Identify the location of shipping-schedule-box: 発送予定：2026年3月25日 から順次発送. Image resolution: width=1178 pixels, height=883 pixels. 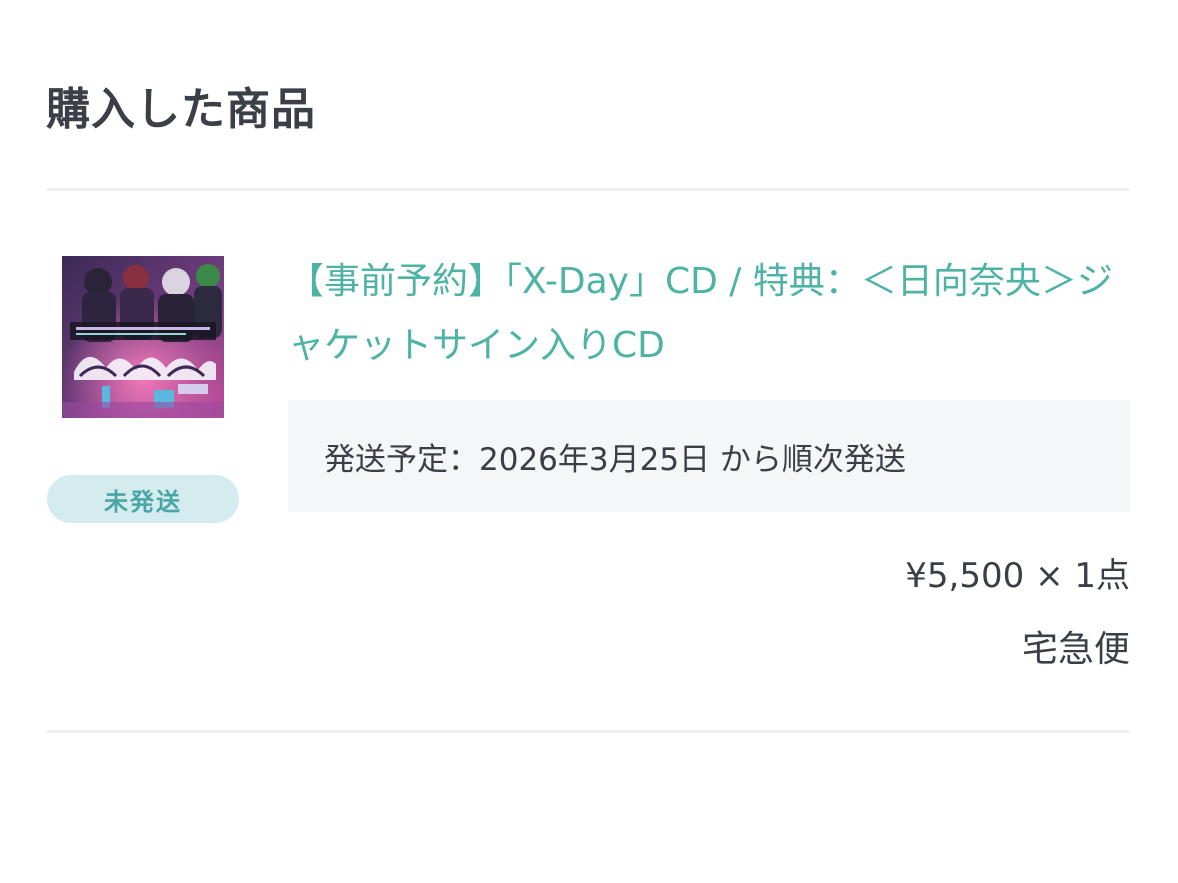
(709, 456).